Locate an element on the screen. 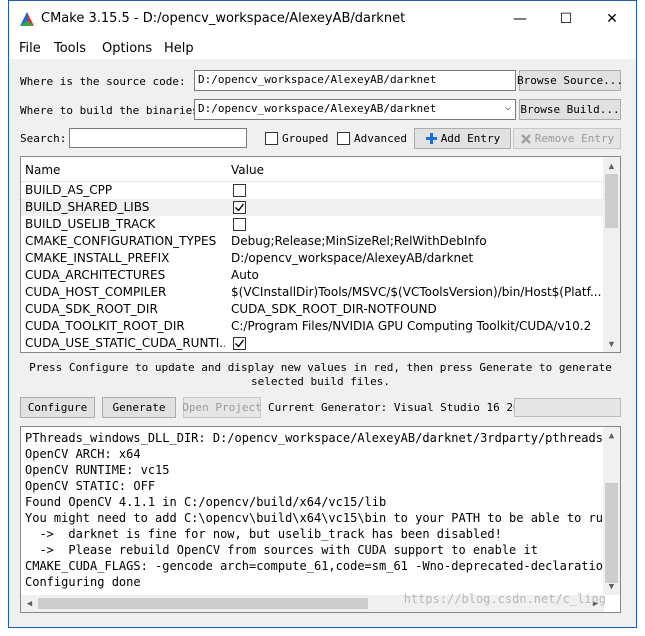 Image resolution: width=645 pixels, height=636 pixels. build-path-combo: D:/opencv_workspace/AlexeyAB/darknet ⌵ is located at coordinates (355, 109).